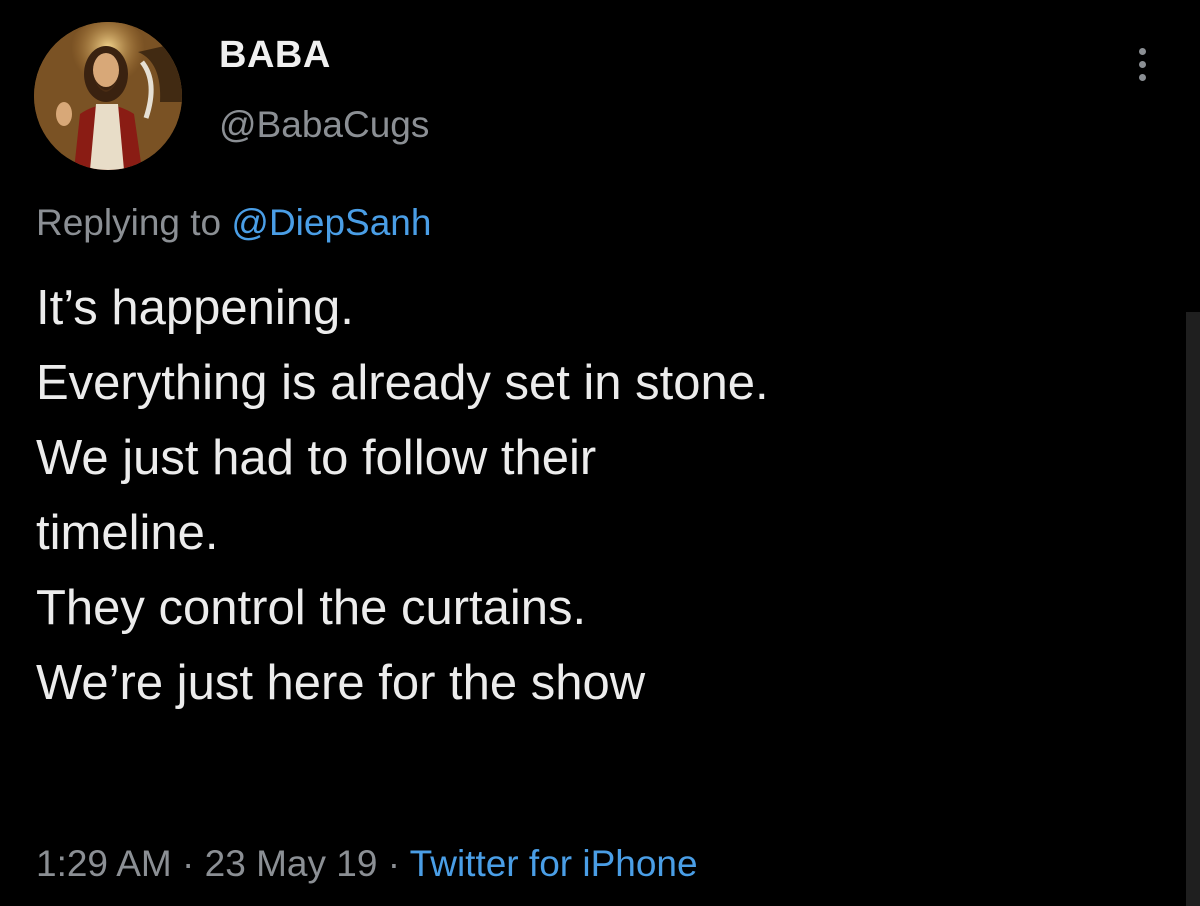 This screenshot has width=1200, height=906. What do you see at coordinates (331, 222) in the screenshot?
I see `replying-mention-link: @DiepSanh` at bounding box center [331, 222].